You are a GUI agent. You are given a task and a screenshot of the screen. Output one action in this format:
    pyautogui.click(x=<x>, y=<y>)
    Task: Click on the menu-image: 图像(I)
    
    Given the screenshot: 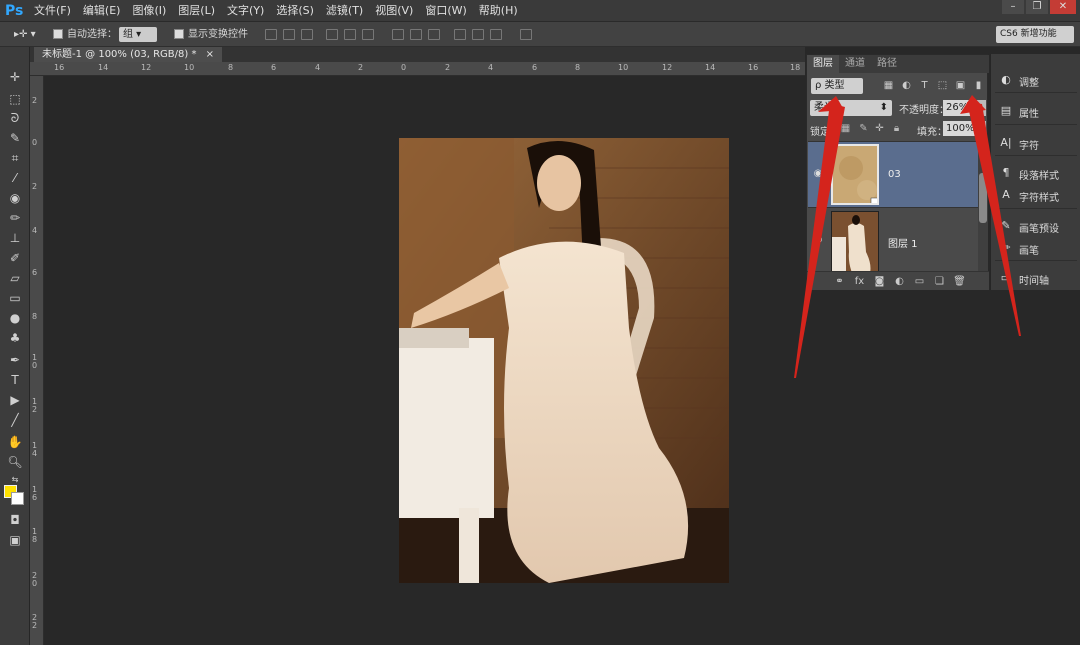 What is the action you would take?
    pyautogui.click(x=149, y=11)
    